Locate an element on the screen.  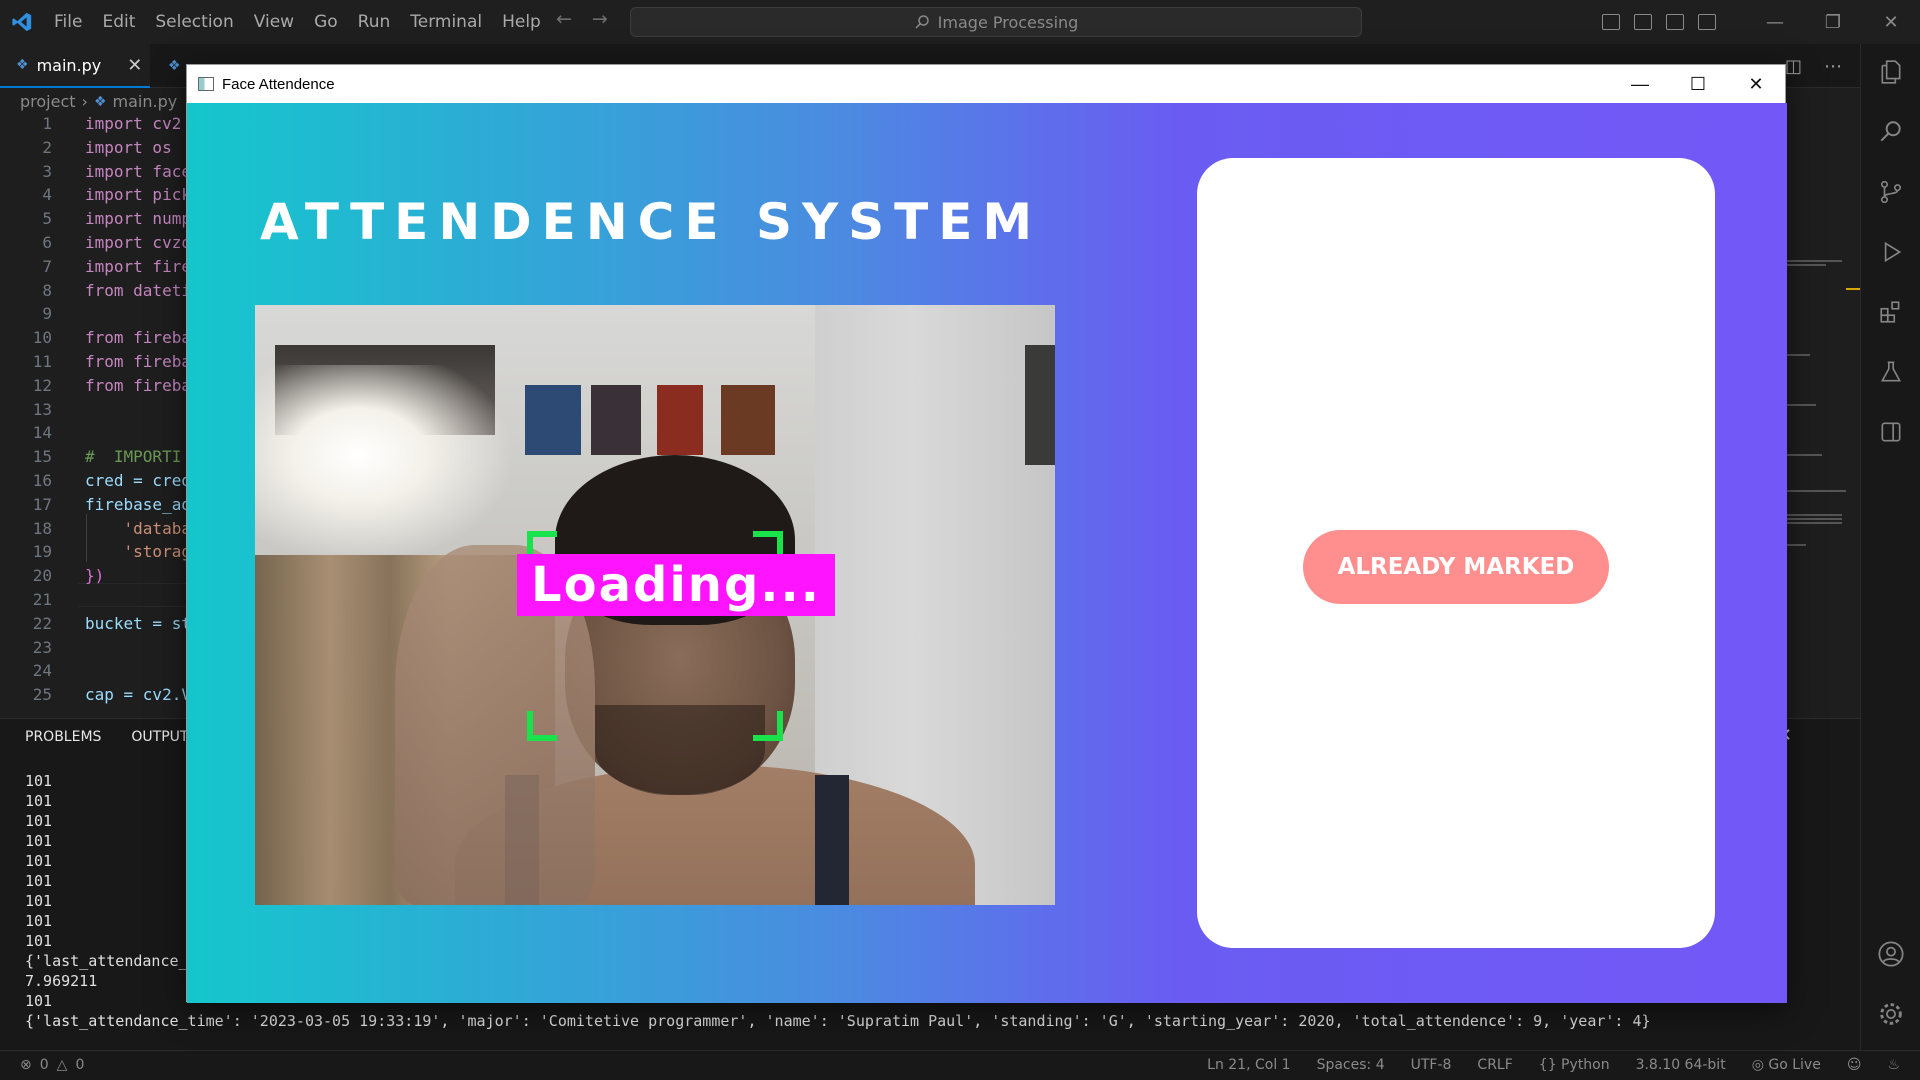
line-number: 24 is located at coordinates (42, 671).